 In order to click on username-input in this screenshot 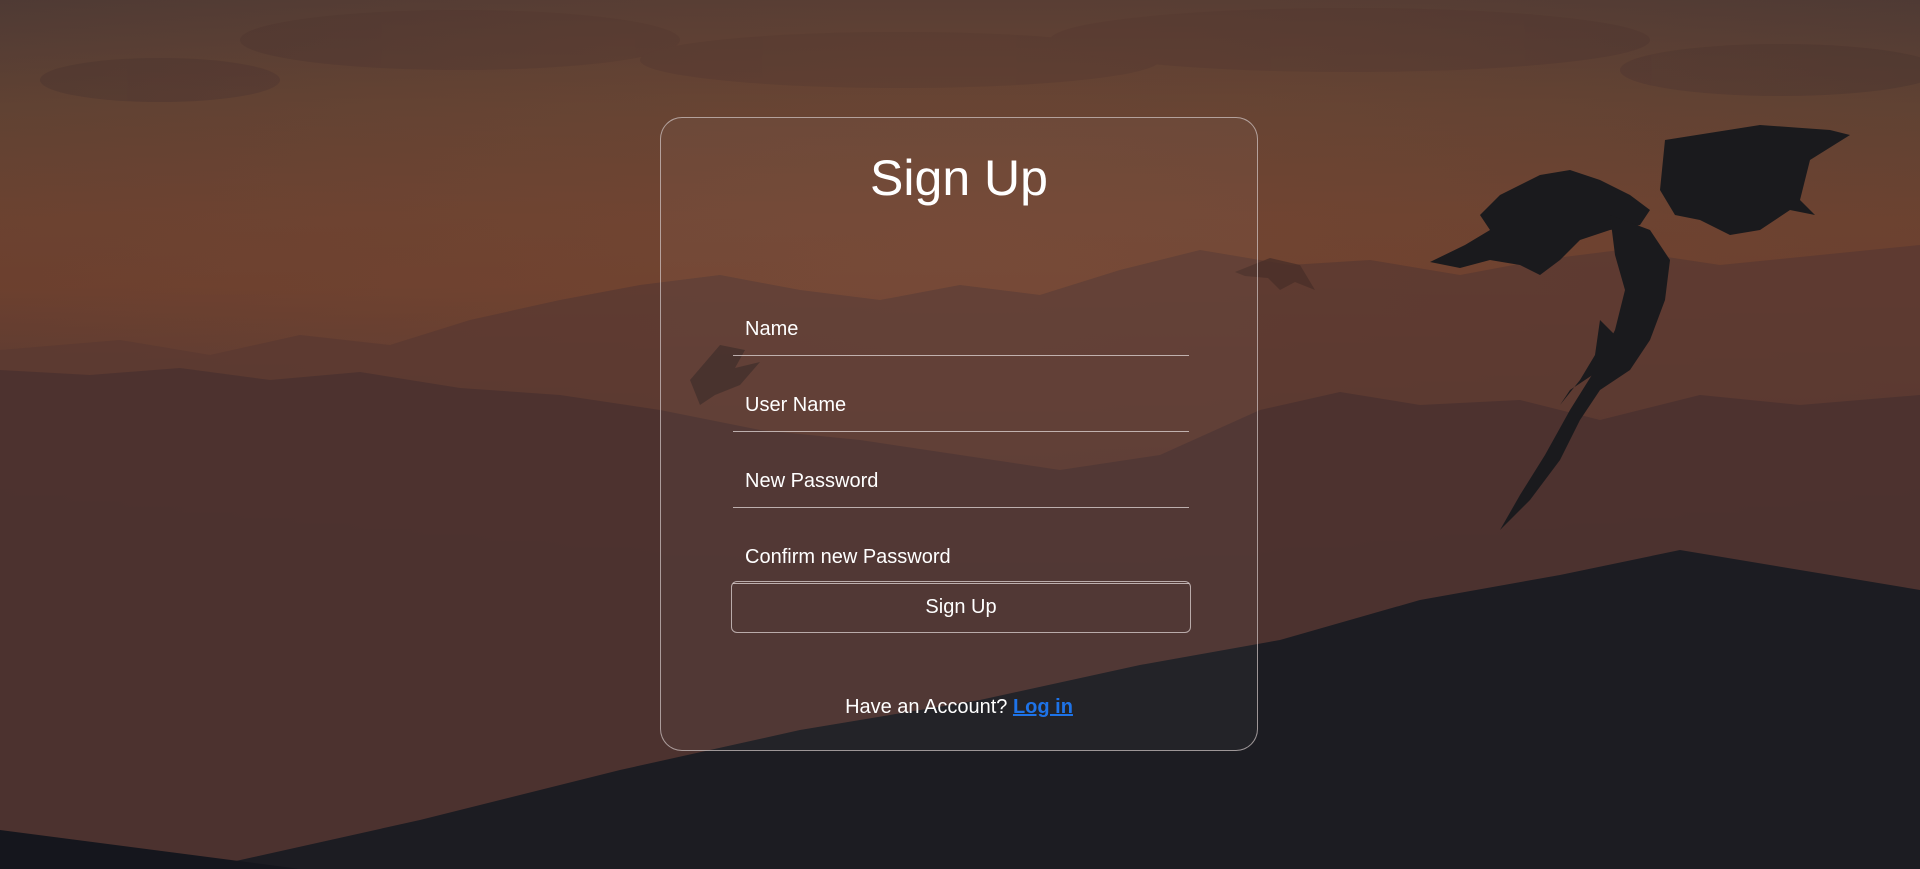, I will do `click(961, 405)`.